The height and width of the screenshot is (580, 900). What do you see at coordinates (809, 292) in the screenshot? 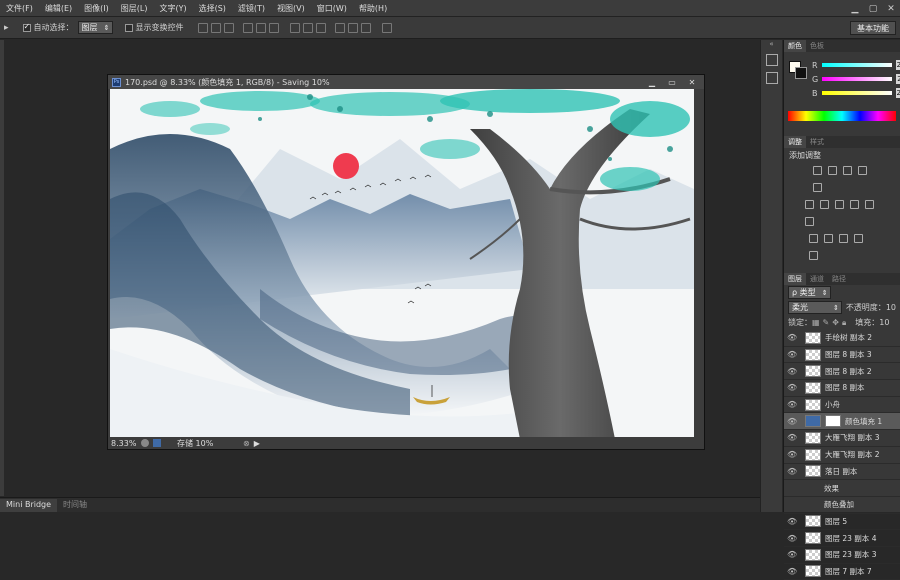
I see `layer-filter-dropdown: ρ 类型` at bounding box center [809, 292].